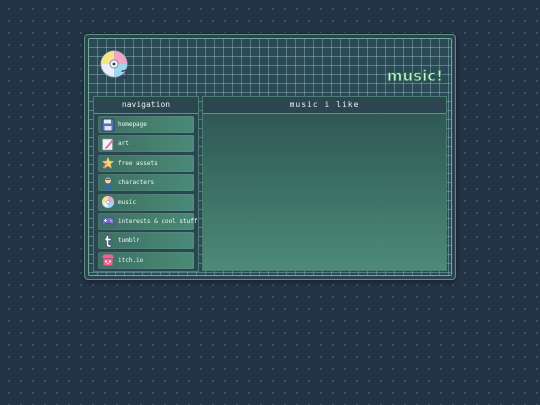 This screenshot has height=405, width=540. What do you see at coordinates (114, 65) in the screenshot?
I see `cd-logo-icon` at bounding box center [114, 65].